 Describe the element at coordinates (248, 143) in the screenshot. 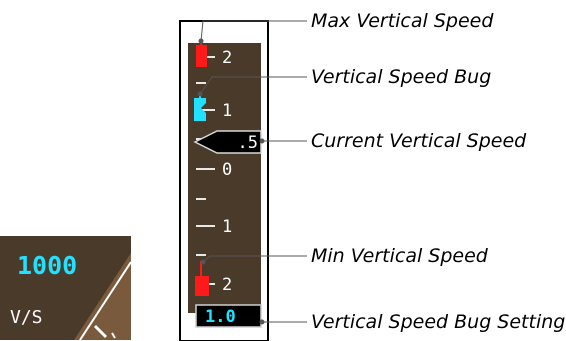

I see `current-vs-value: .5` at that location.